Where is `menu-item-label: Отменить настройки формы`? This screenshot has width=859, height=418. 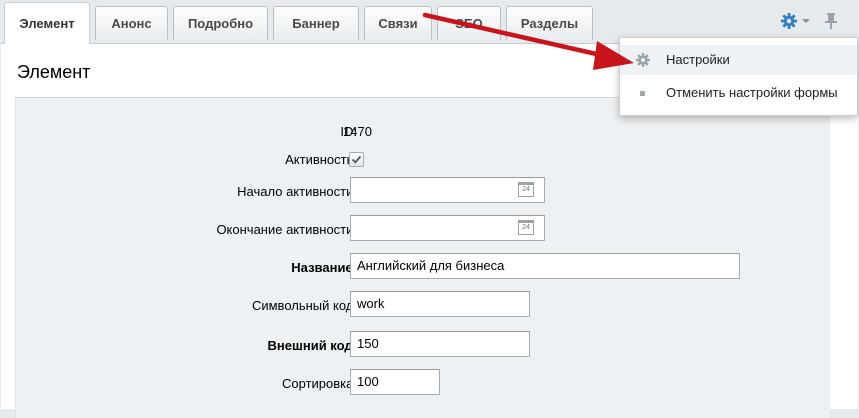
menu-item-label: Отменить настройки формы is located at coordinates (752, 92).